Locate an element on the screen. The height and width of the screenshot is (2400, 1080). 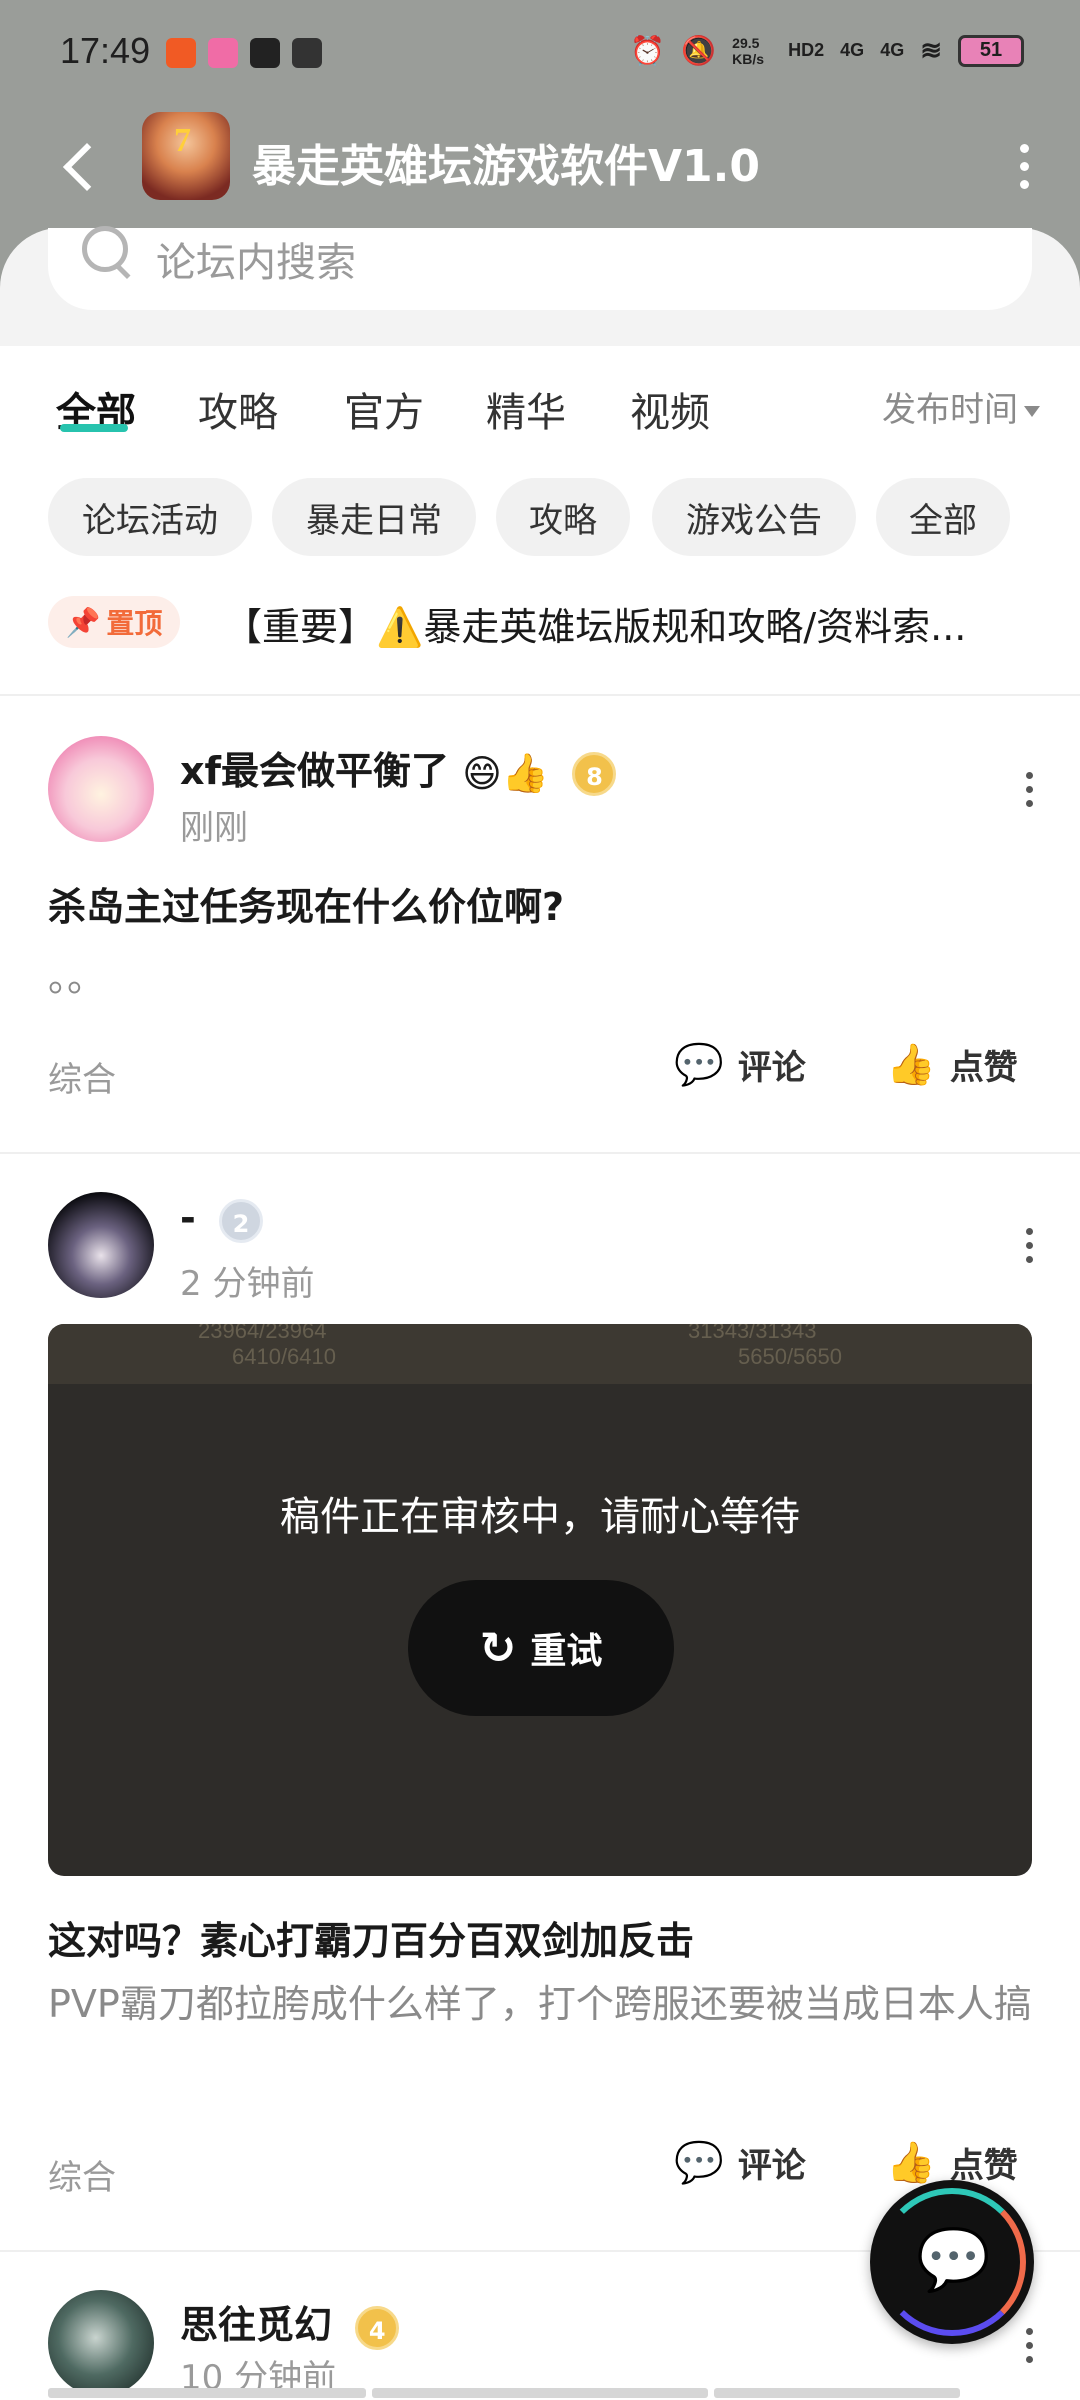
alarm-icon: ⏰ is located at coordinates (648, 50).